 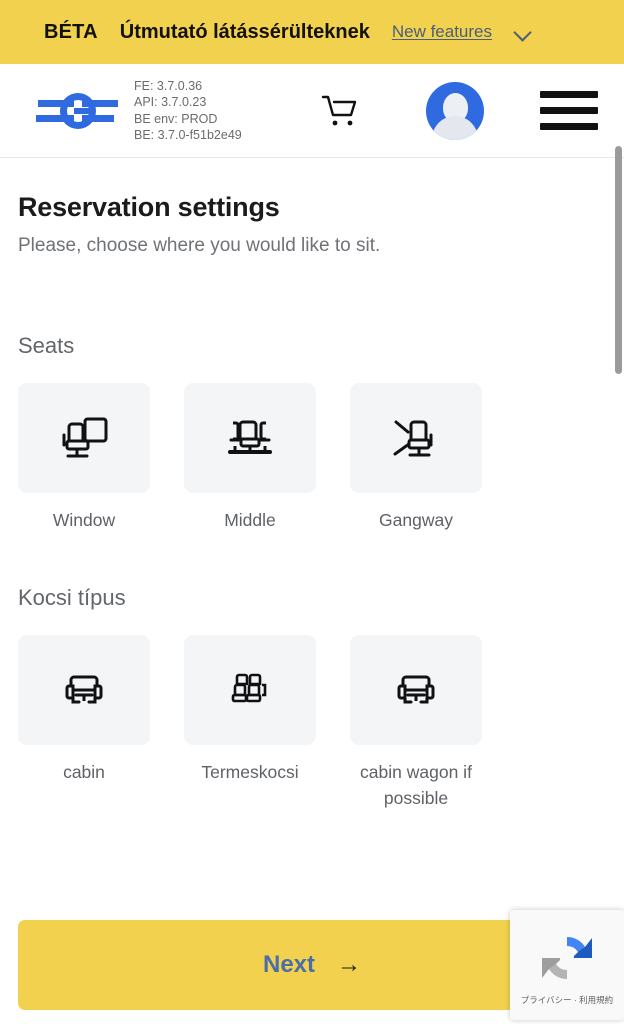 I want to click on recaptcha-logo-icon, so click(x=567, y=957).